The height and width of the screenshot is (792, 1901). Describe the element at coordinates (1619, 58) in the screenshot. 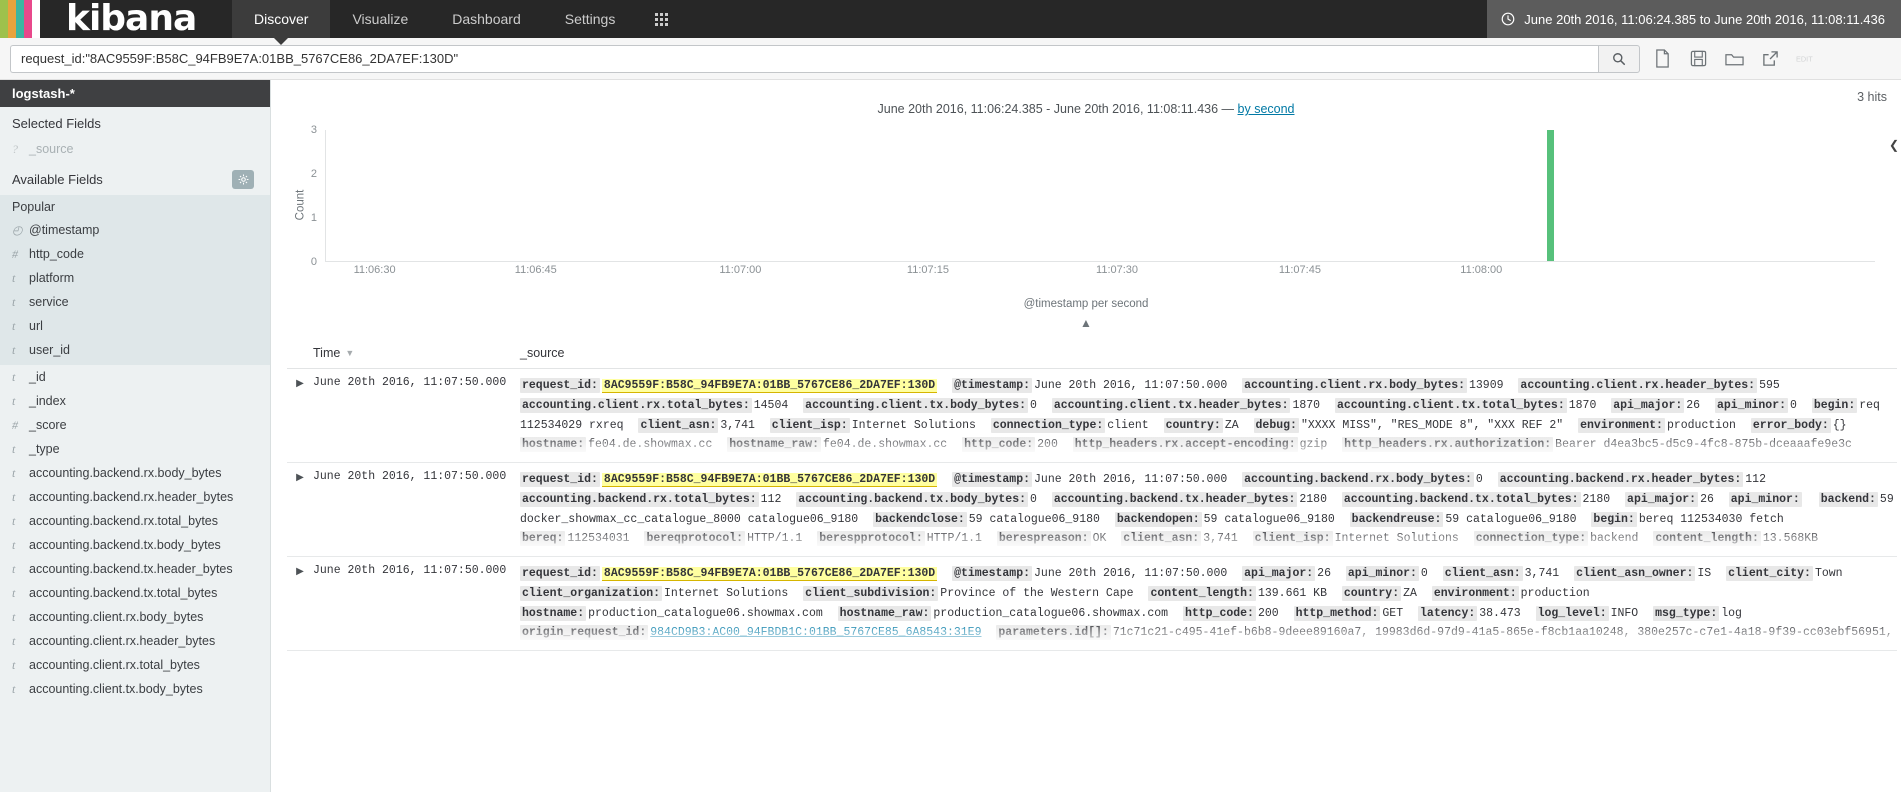

I see `search-submit-button` at that location.